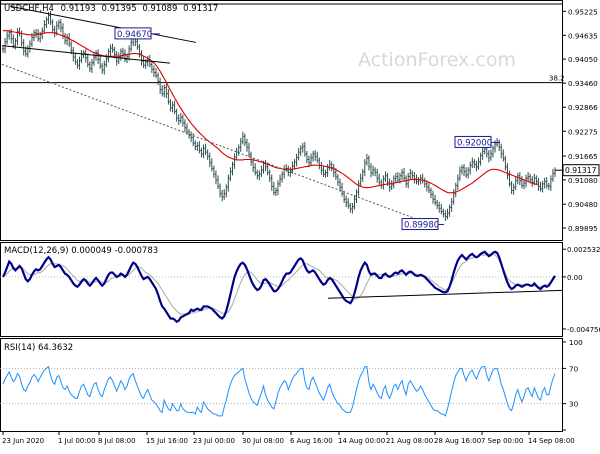 This screenshot has width=600, height=454. I want to click on price-tick-label: 0.90480, so click(583, 204).